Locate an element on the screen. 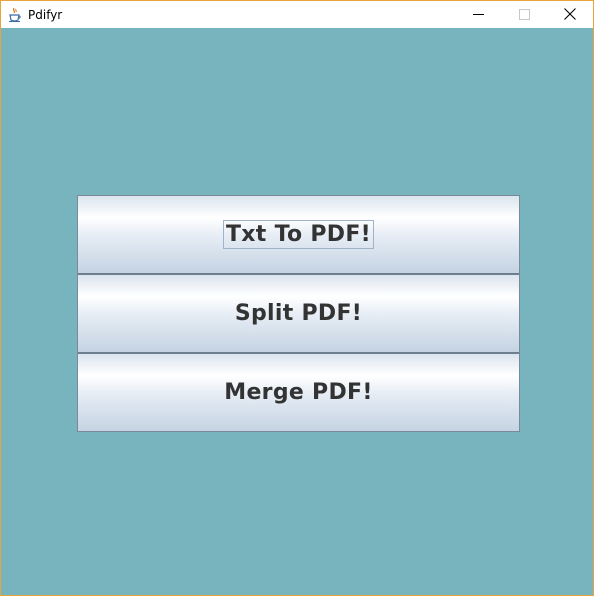  txt-to-pdf-button: Txt To PDF! is located at coordinates (298, 234).